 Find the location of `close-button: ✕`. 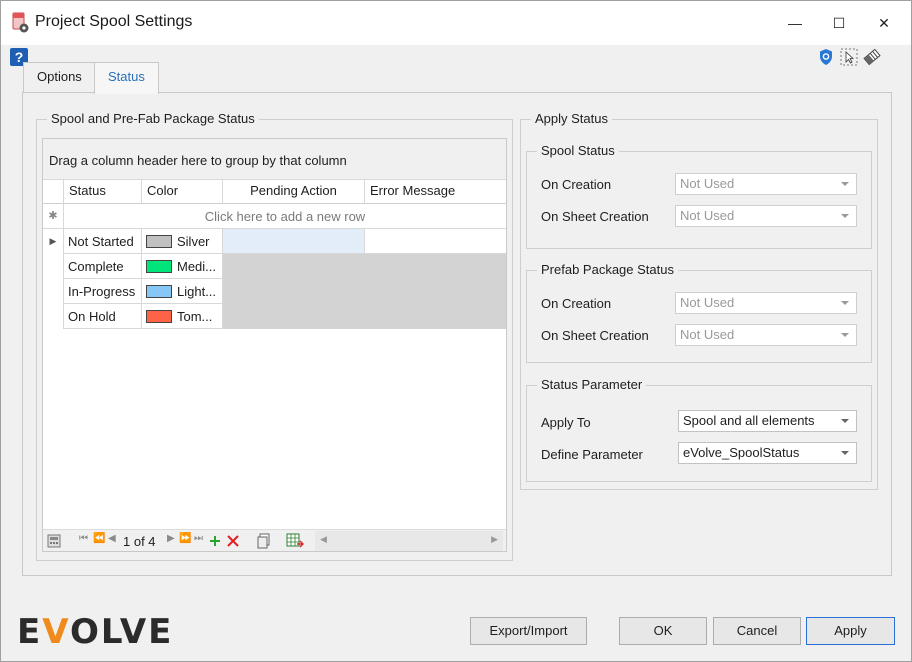

close-button: ✕ is located at coordinates (884, 23).